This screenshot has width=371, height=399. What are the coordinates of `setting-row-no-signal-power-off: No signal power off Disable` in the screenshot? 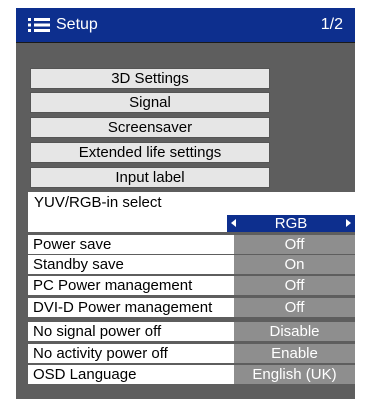 It's located at (191, 332).